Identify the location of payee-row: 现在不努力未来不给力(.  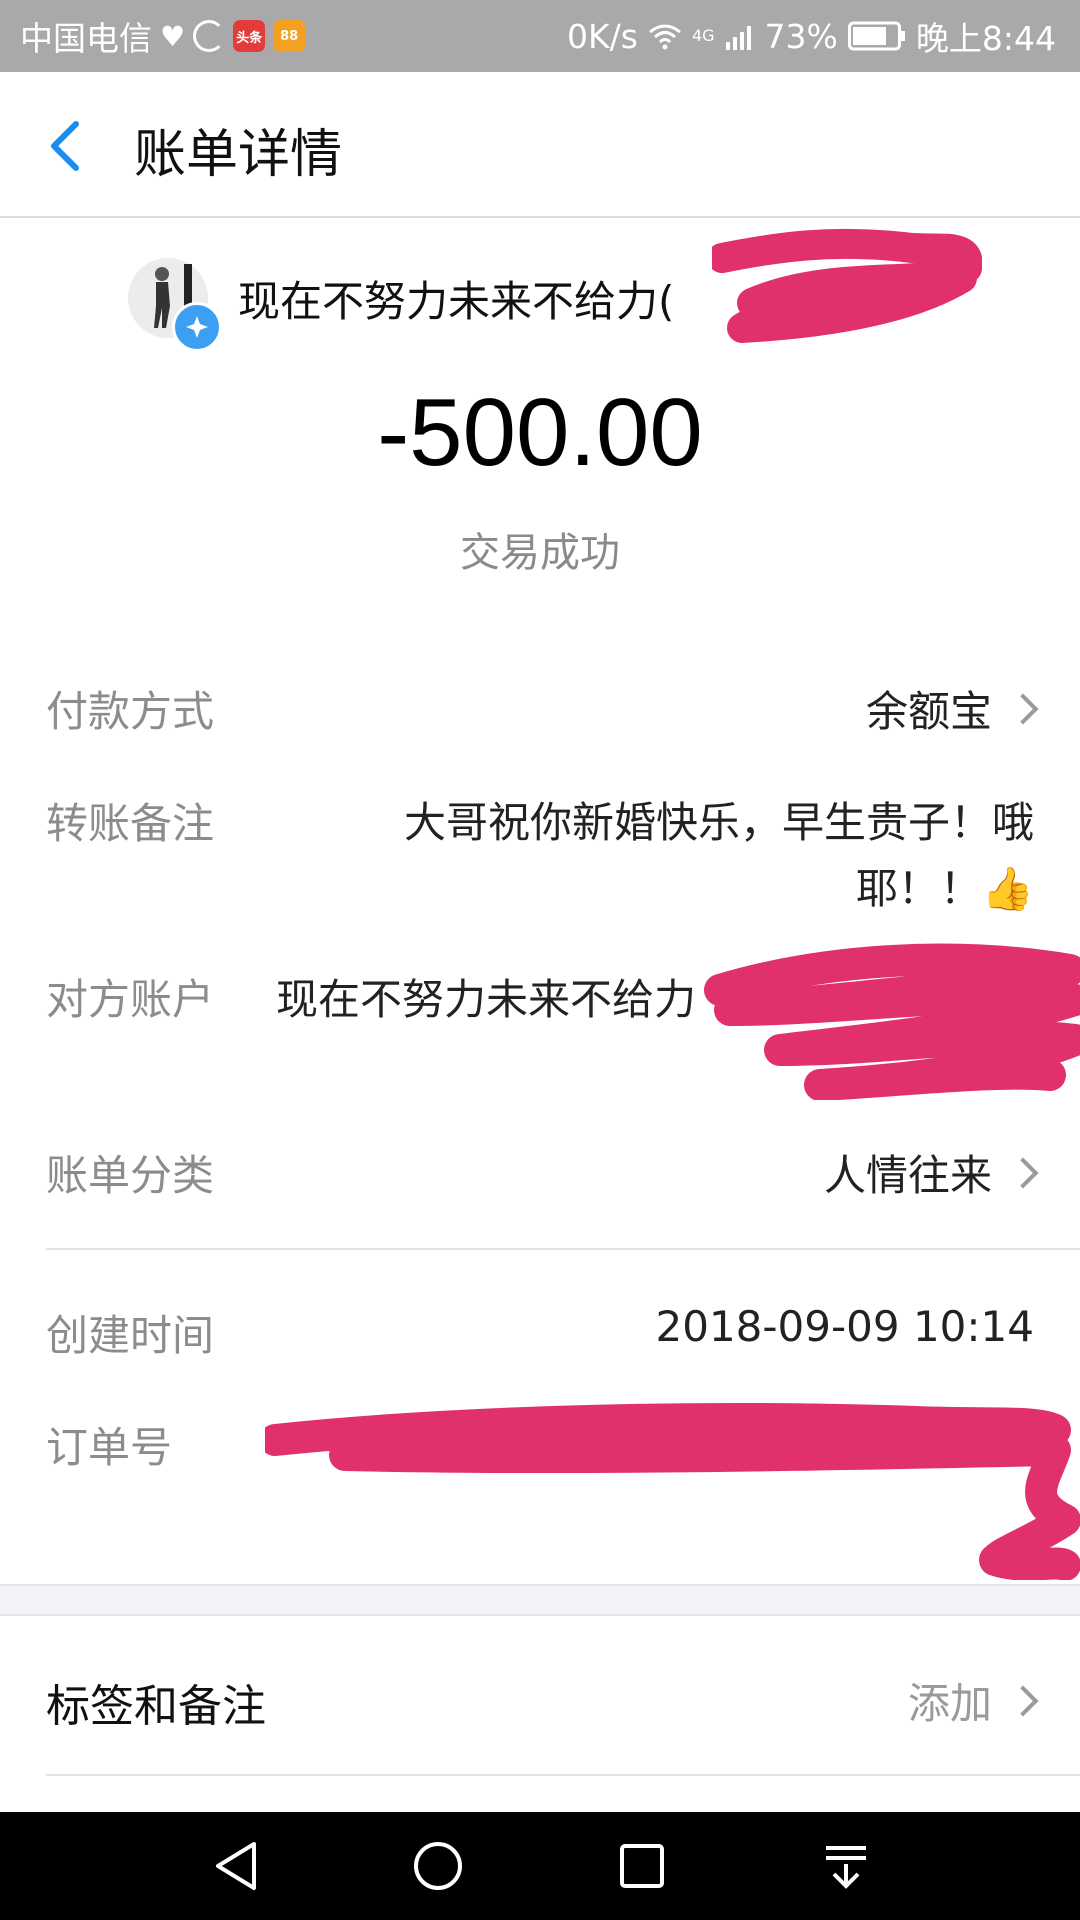
(401, 305).